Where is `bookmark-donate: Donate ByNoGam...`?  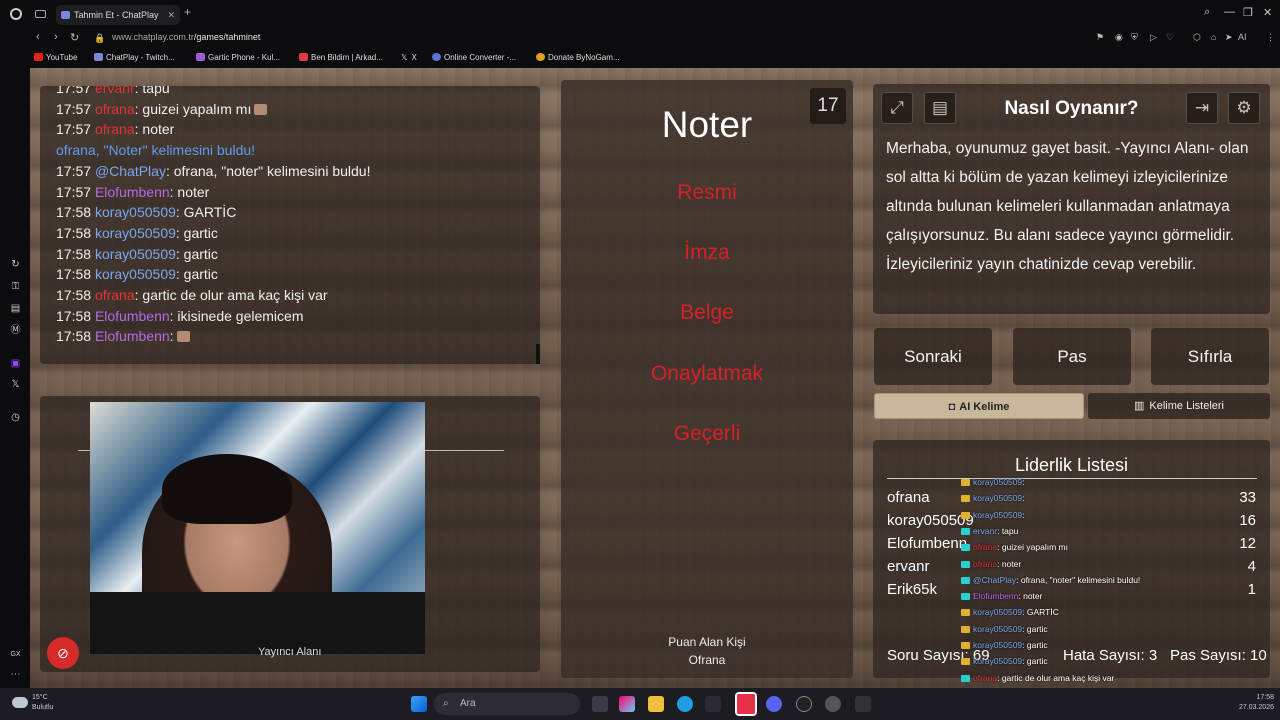 bookmark-donate: Donate ByNoGam... is located at coordinates (578, 57).